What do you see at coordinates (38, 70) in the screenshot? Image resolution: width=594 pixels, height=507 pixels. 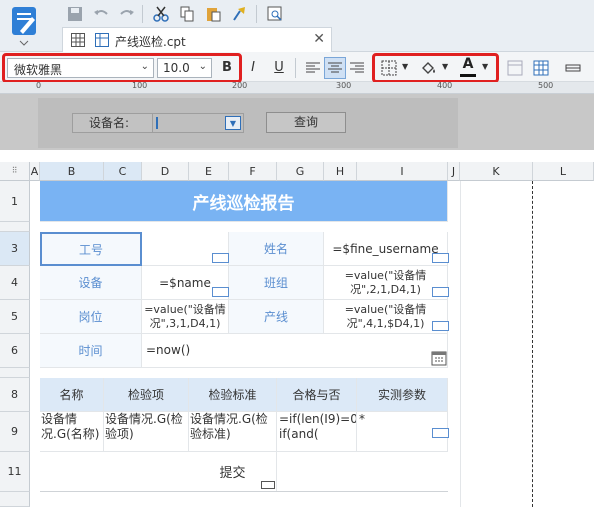 I see `font-family-value: 微软雅黑` at bounding box center [38, 70].